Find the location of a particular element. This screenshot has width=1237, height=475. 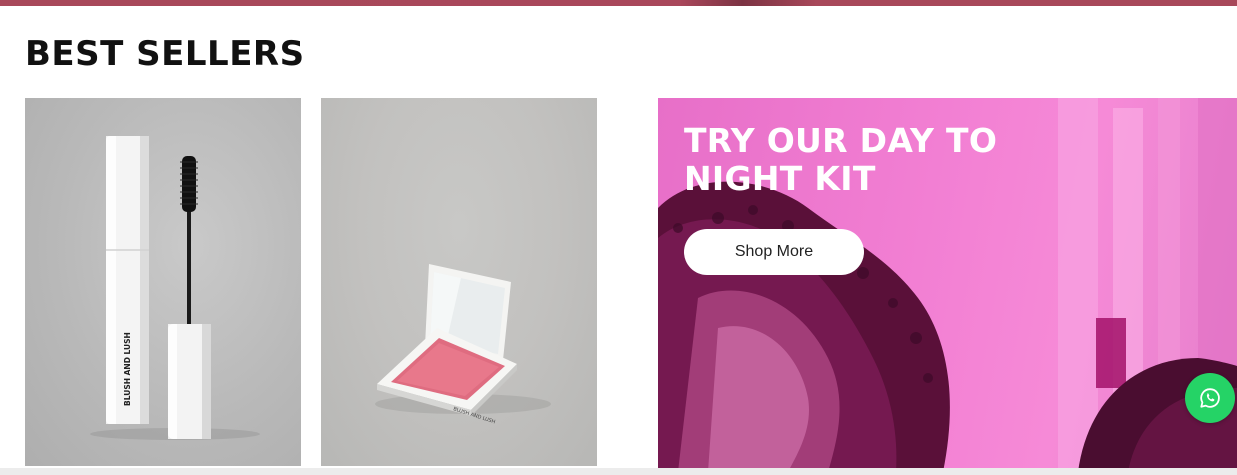

section-title: BEST SELLERS is located at coordinates (165, 54).